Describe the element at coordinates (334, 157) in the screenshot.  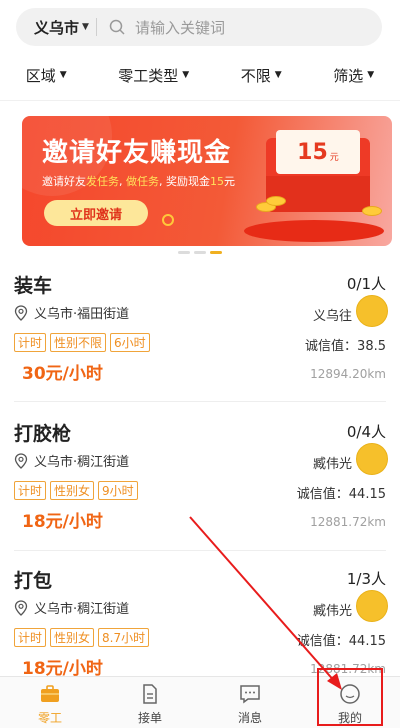
I see `envelope-unit: 元` at that location.